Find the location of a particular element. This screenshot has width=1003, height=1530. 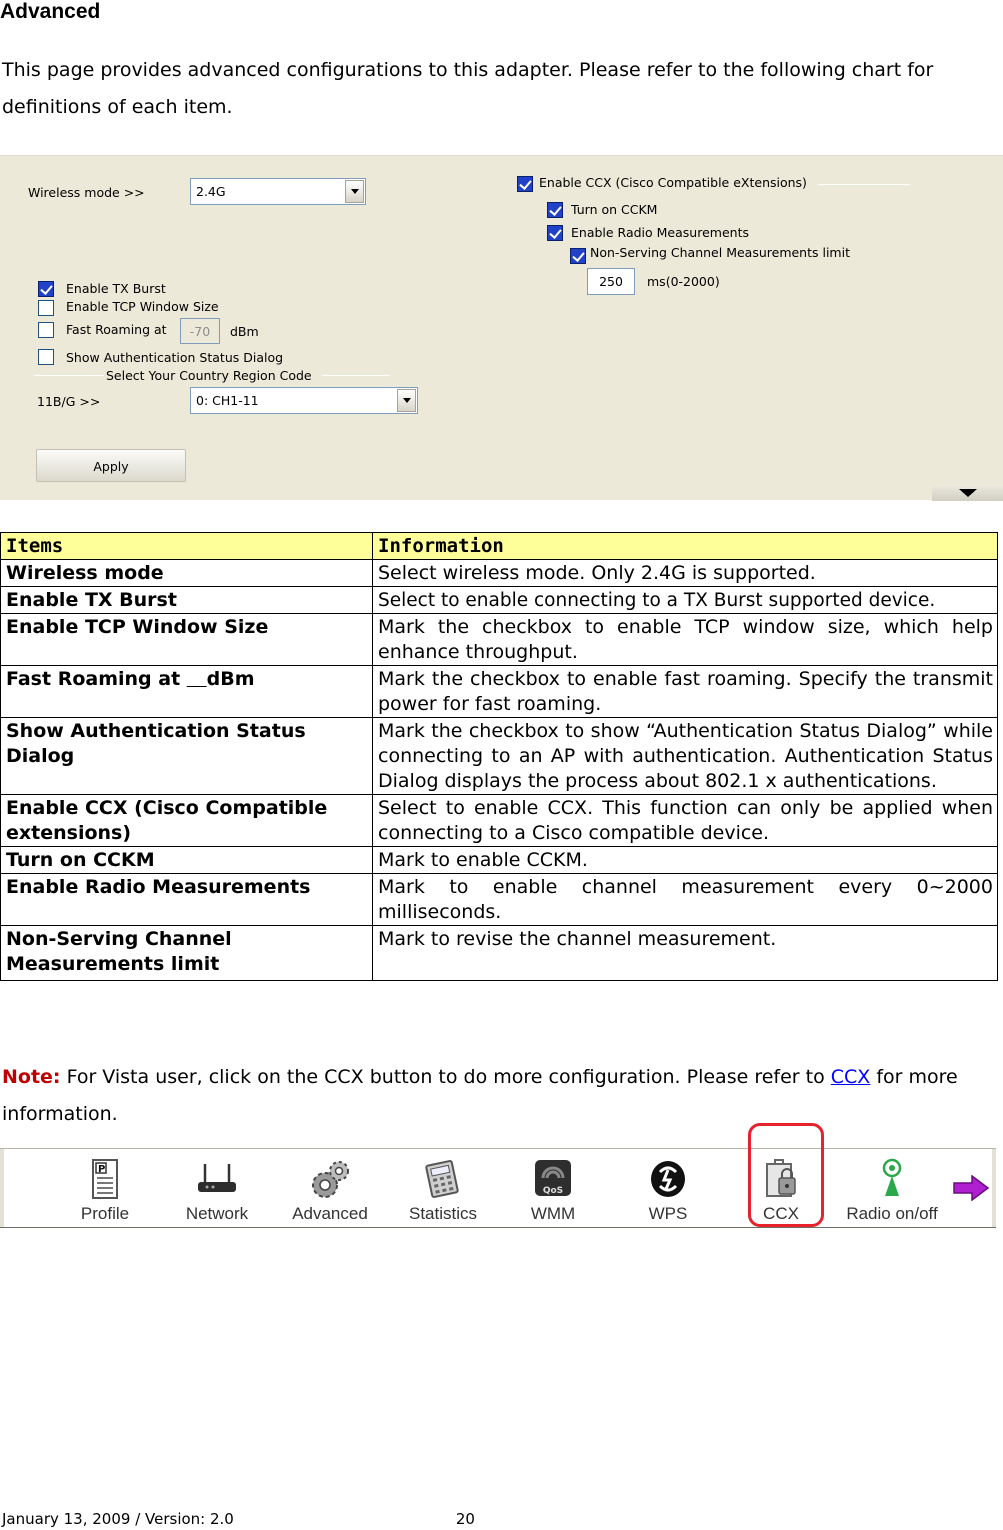

wireless-mode-value: 2.4G is located at coordinates (211, 191).